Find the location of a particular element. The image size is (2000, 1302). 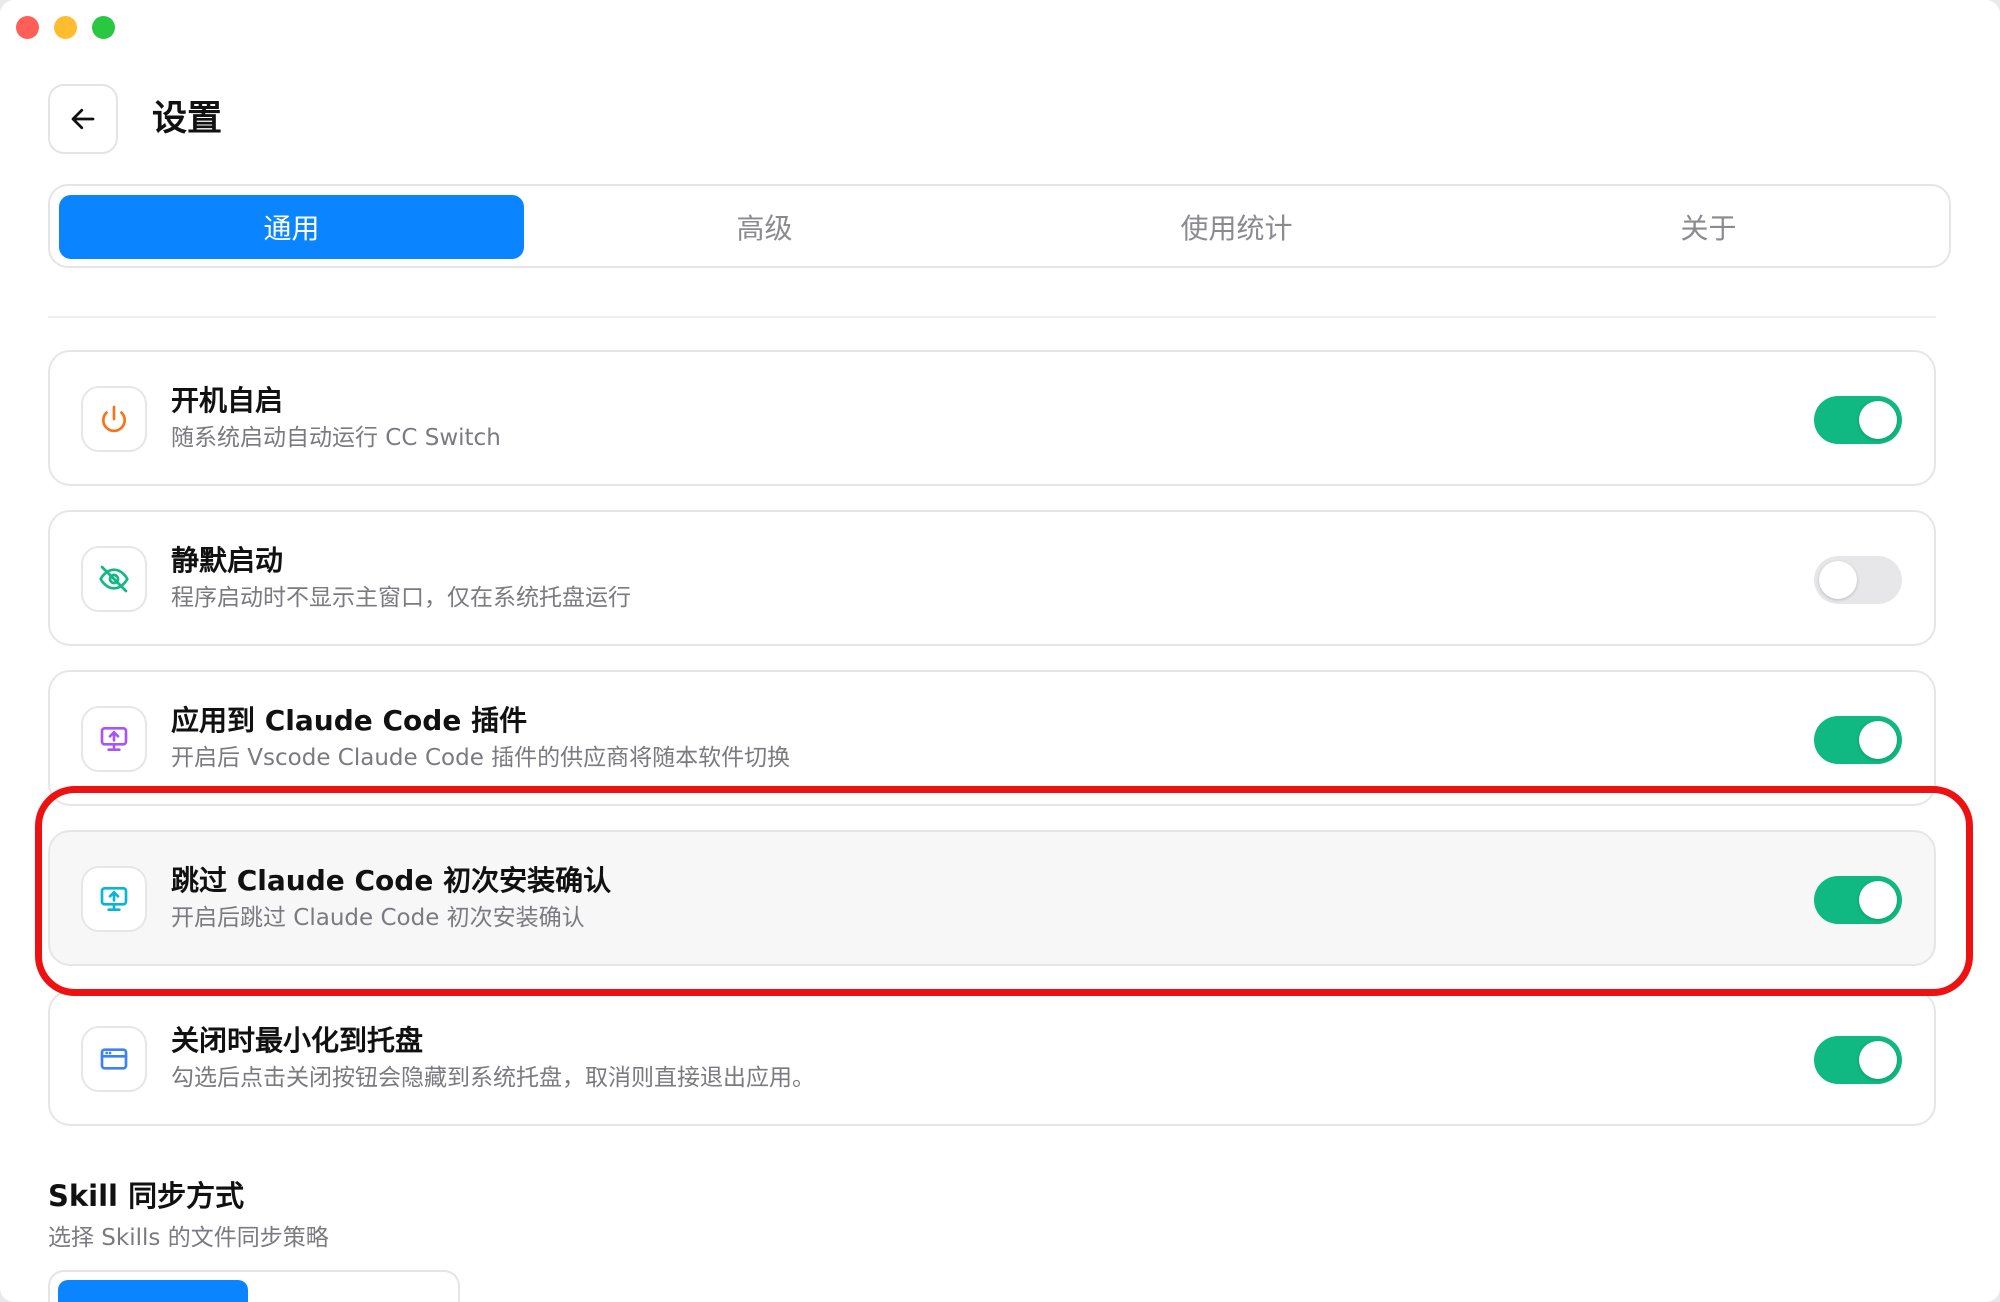

tab-usage-stats: 使用统计 is located at coordinates (1236, 227).